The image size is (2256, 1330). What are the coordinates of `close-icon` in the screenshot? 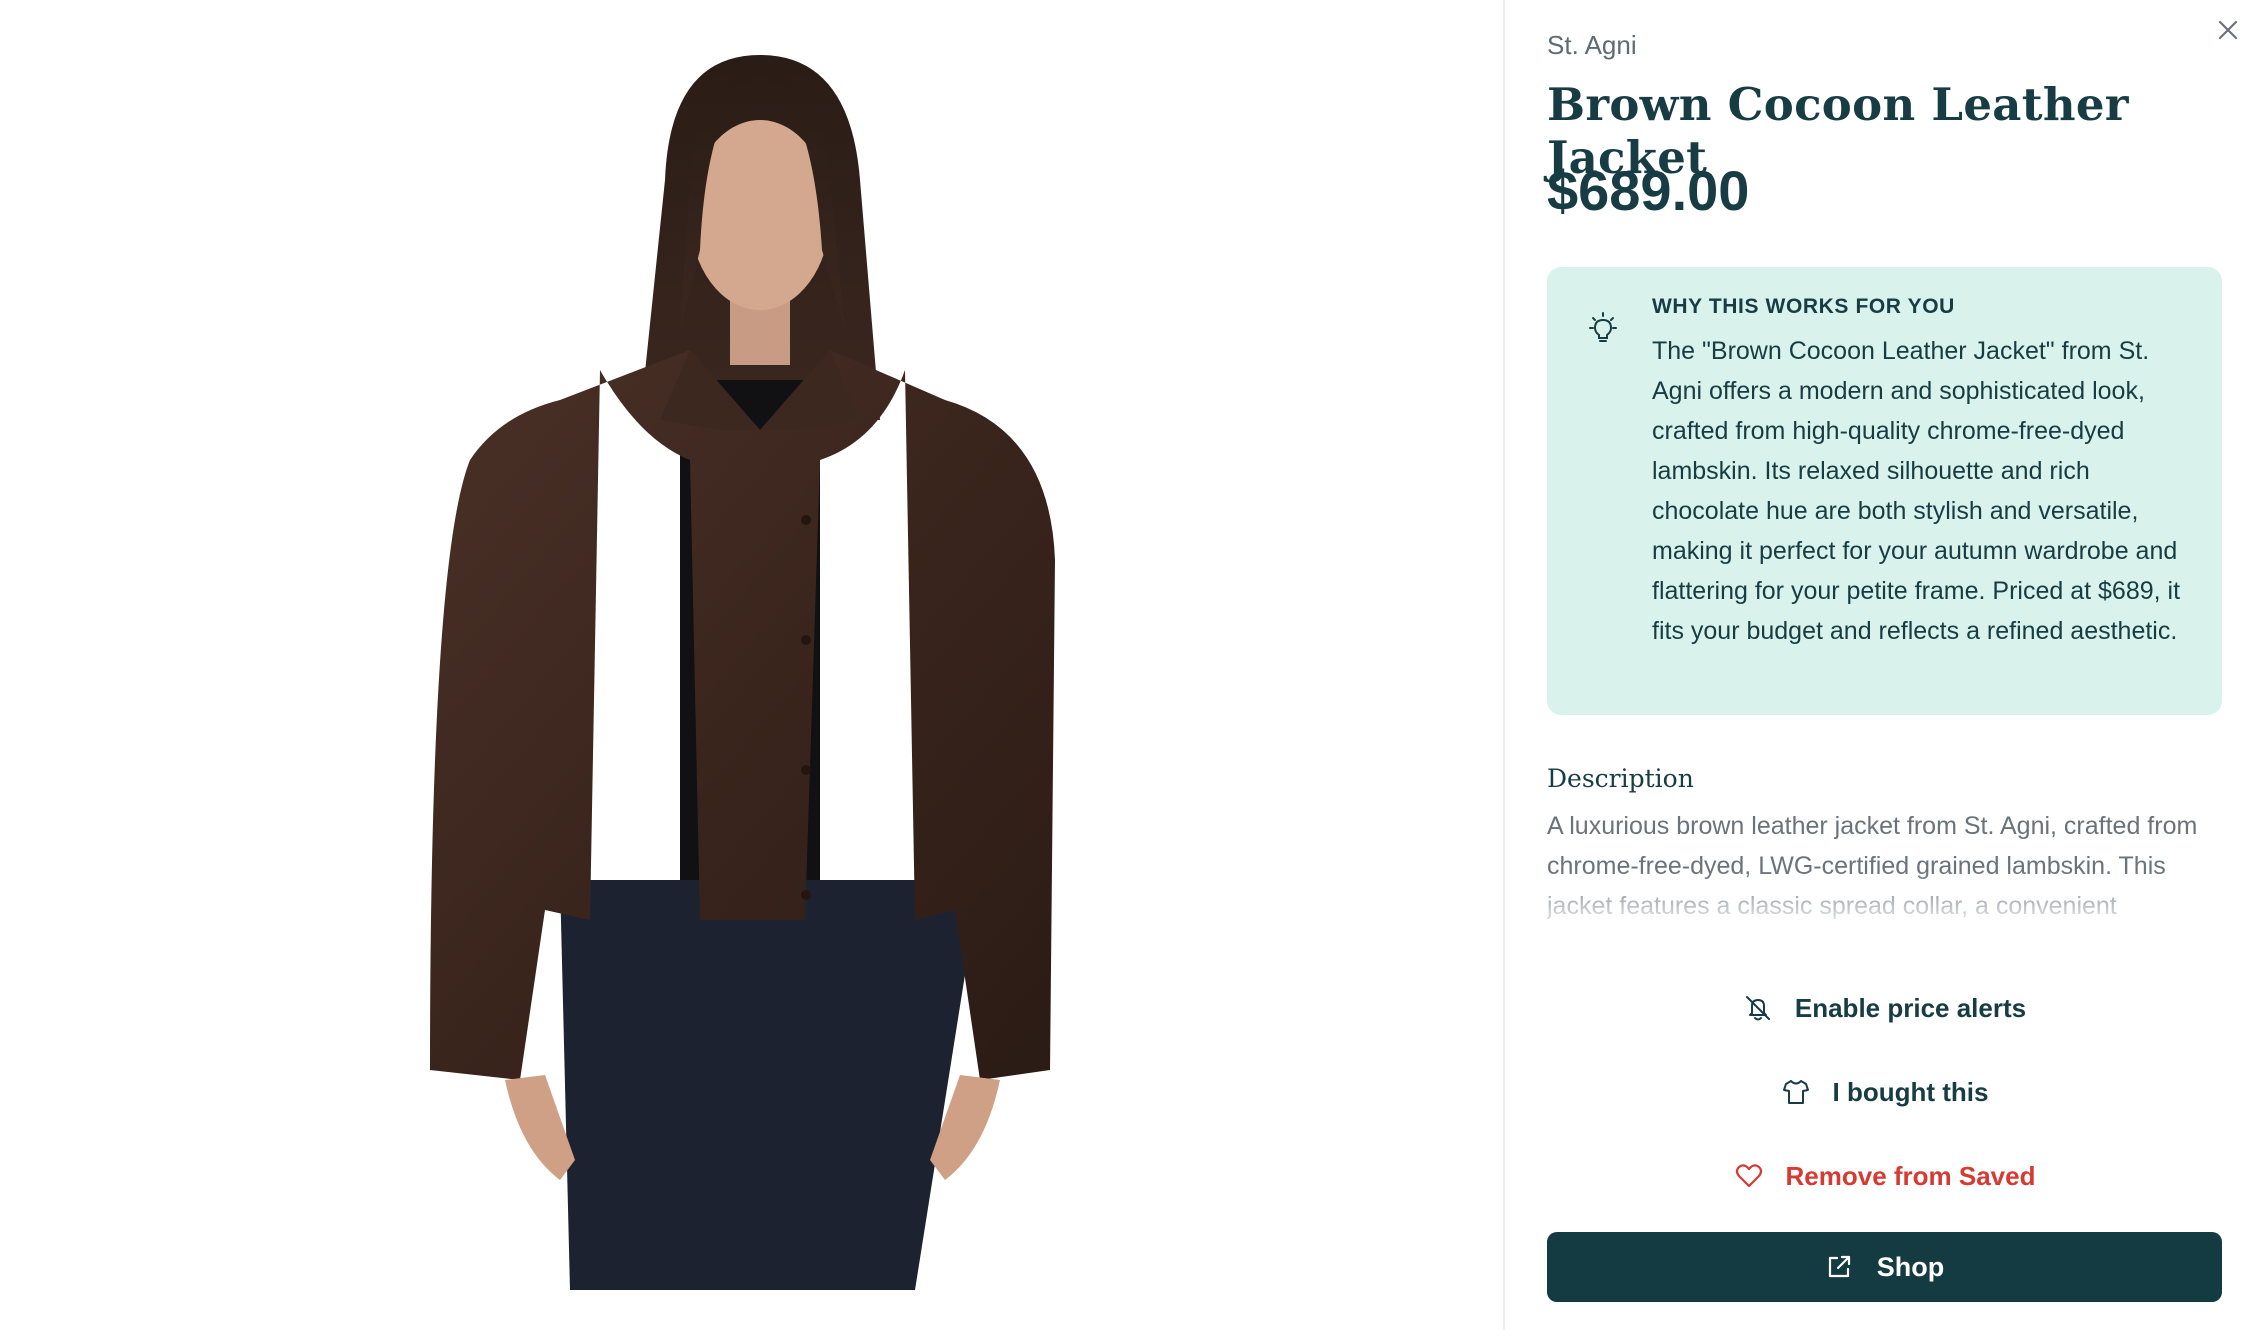 It's located at (2228, 30).